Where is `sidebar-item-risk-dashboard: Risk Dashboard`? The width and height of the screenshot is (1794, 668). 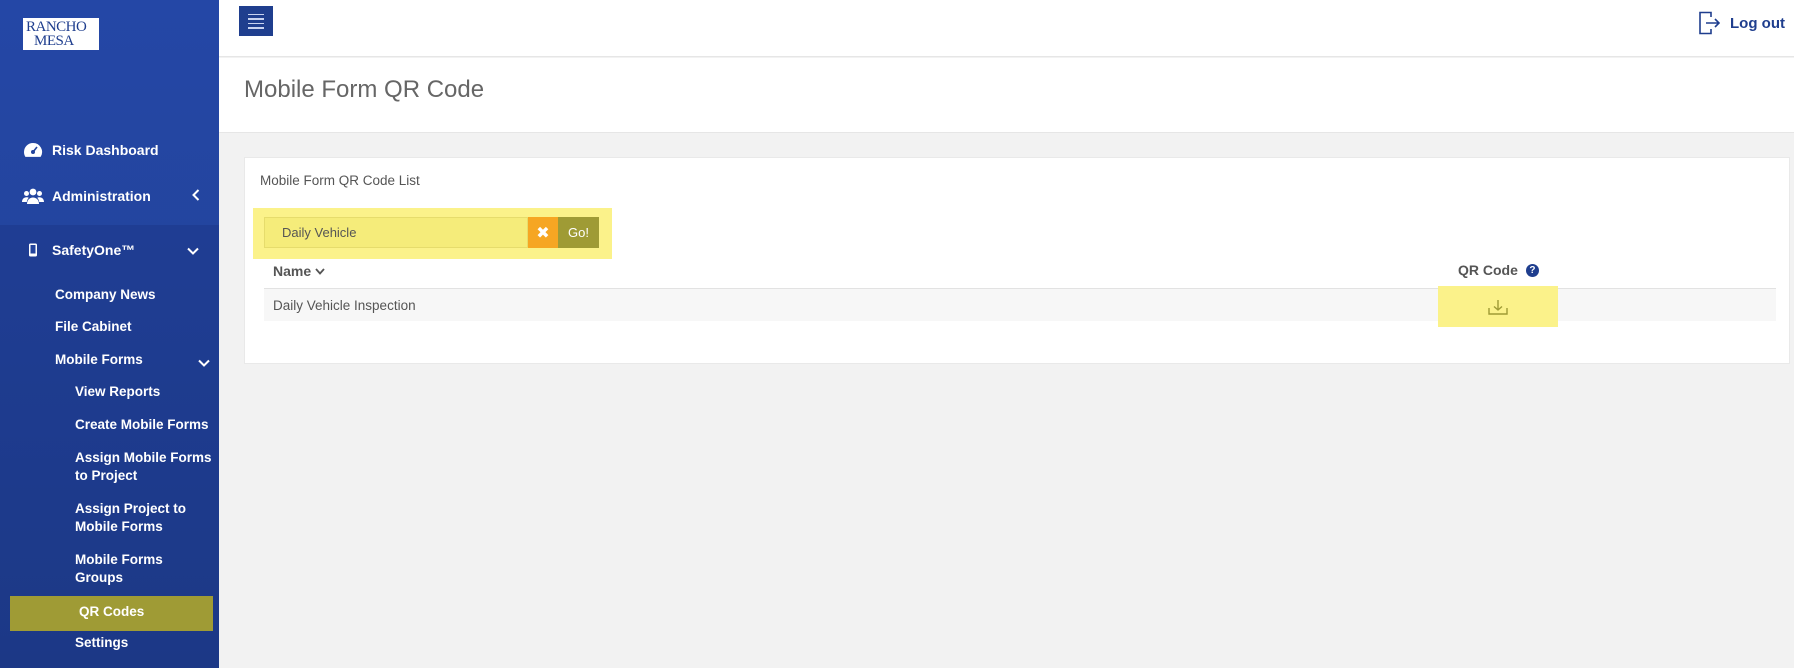
sidebar-item-risk-dashboard: Risk Dashboard is located at coordinates (79, 150).